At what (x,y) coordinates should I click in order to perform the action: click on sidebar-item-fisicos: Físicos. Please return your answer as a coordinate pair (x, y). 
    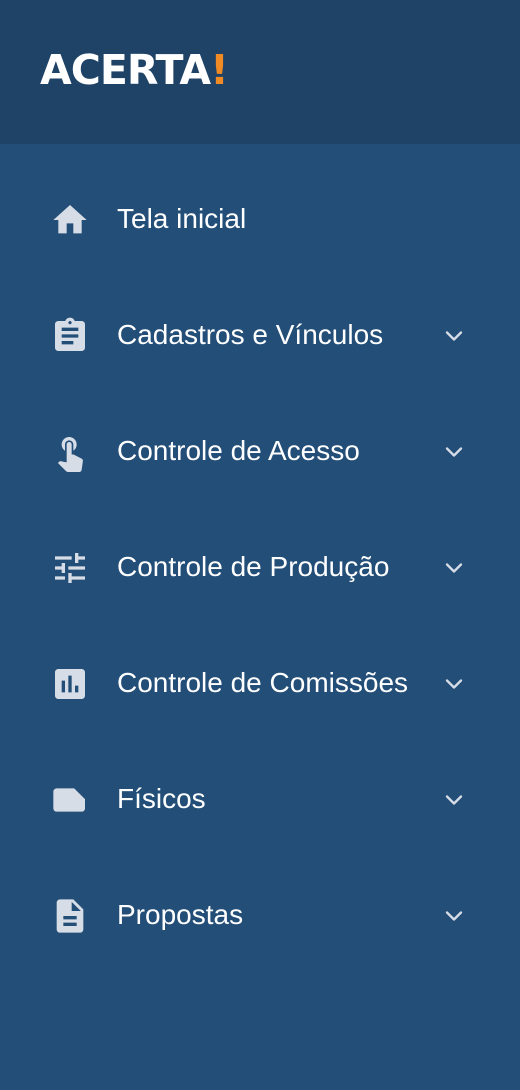
    Looking at the image, I should click on (260, 798).